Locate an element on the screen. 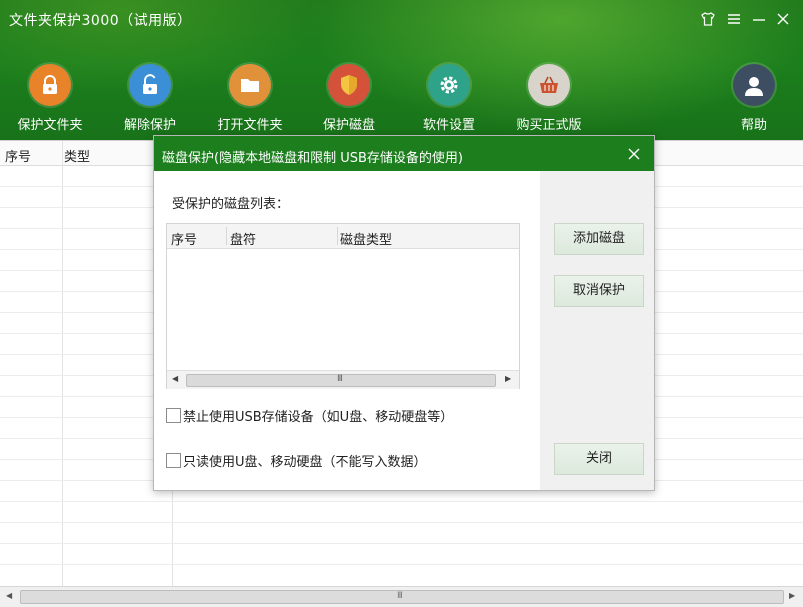 This screenshot has width=803, height=607. toolbar-label: 软件设置 is located at coordinates (448, 125).